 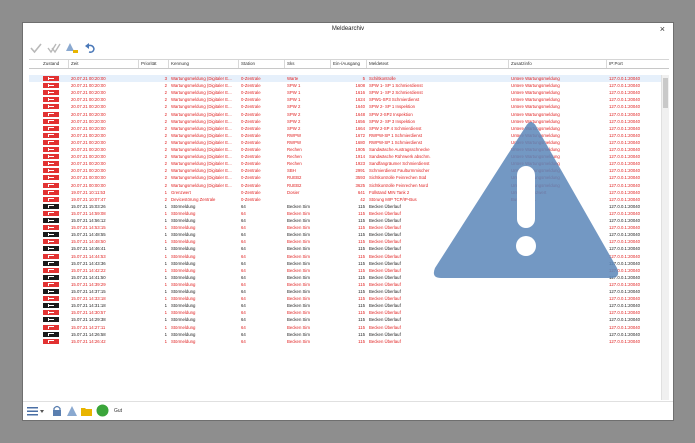 What do you see at coordinates (362, 199) in the screenshot?
I see `cell-ein-ausgang: 42` at bounding box center [362, 199].